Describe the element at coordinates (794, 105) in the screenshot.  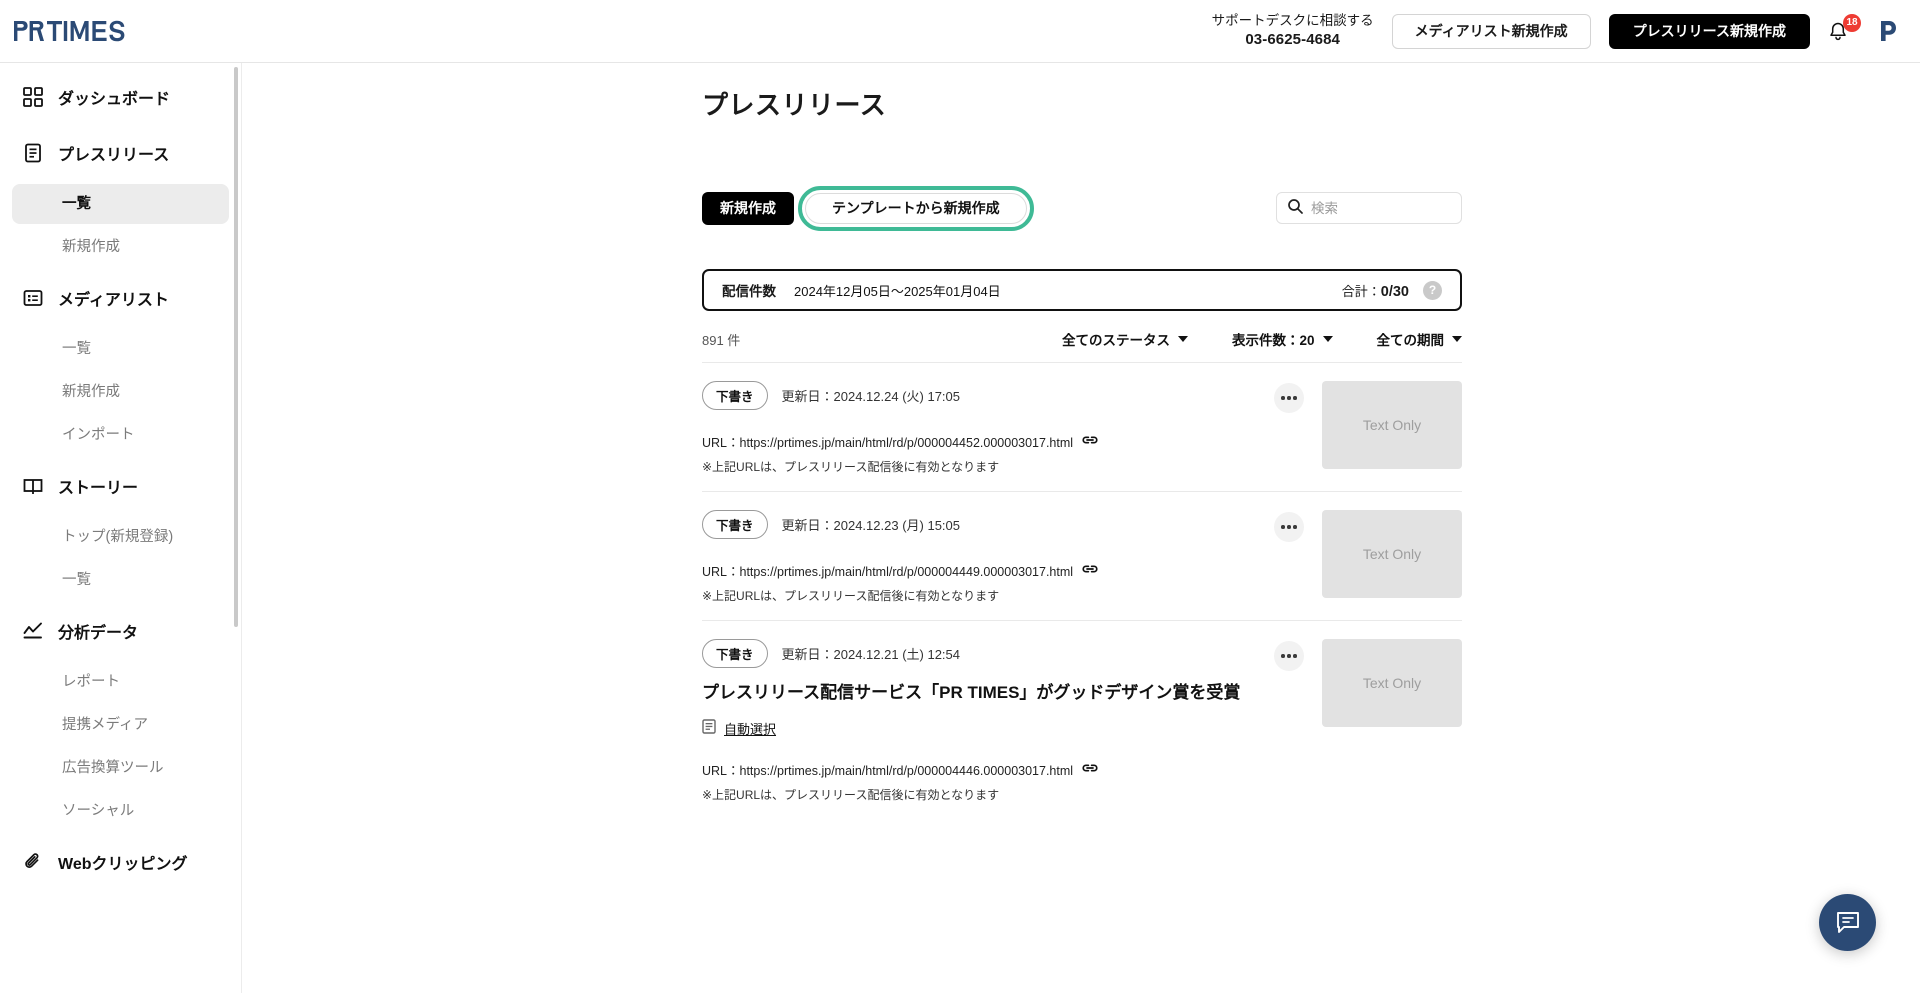
I see `page-title: プレスリリース` at that location.